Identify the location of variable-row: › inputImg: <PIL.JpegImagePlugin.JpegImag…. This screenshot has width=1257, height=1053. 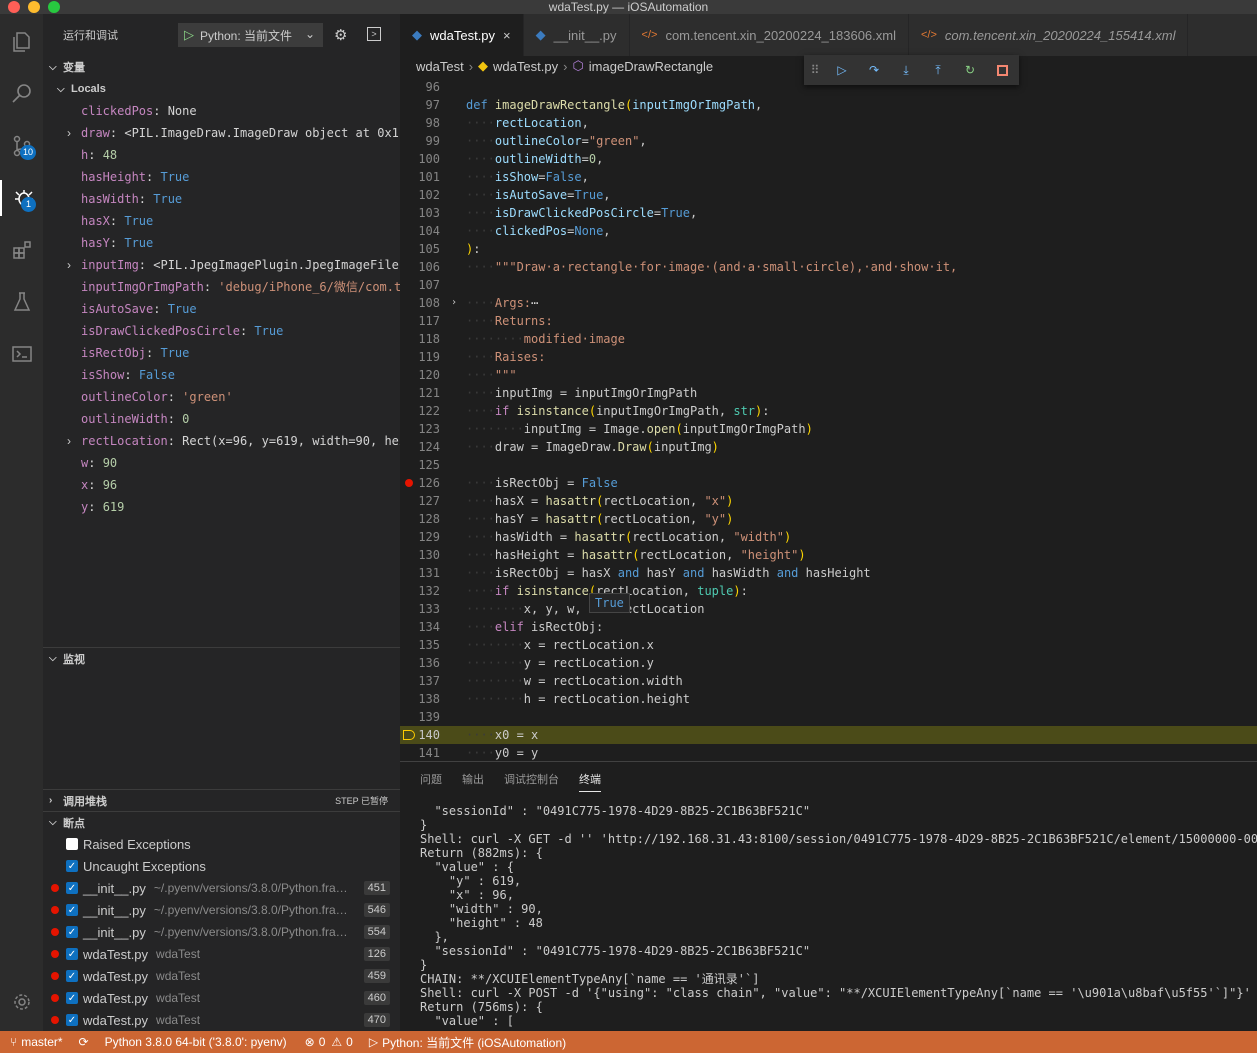
(221, 265).